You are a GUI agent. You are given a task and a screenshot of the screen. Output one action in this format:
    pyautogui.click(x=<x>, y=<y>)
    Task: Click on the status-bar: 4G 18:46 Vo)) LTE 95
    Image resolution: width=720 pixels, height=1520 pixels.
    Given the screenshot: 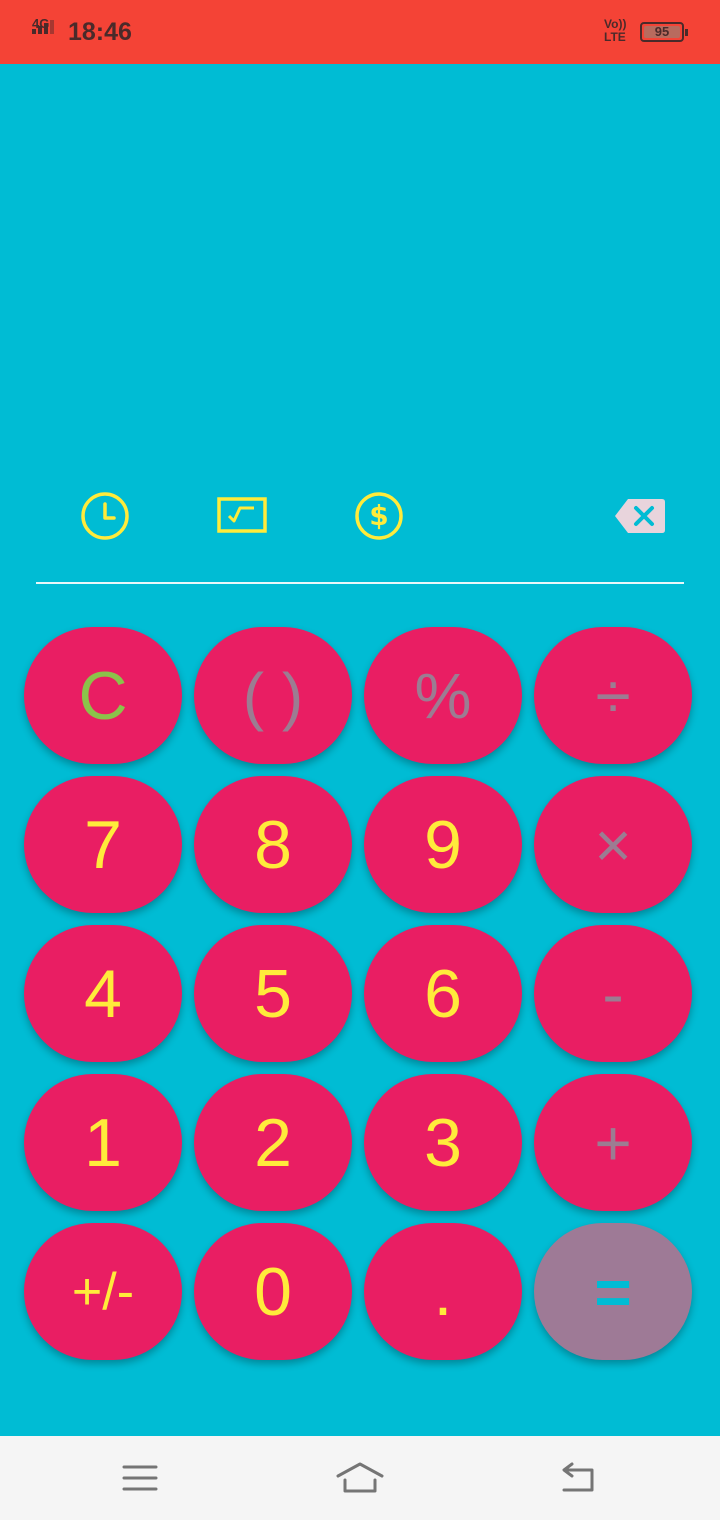 What is the action you would take?
    pyautogui.click(x=360, y=32)
    